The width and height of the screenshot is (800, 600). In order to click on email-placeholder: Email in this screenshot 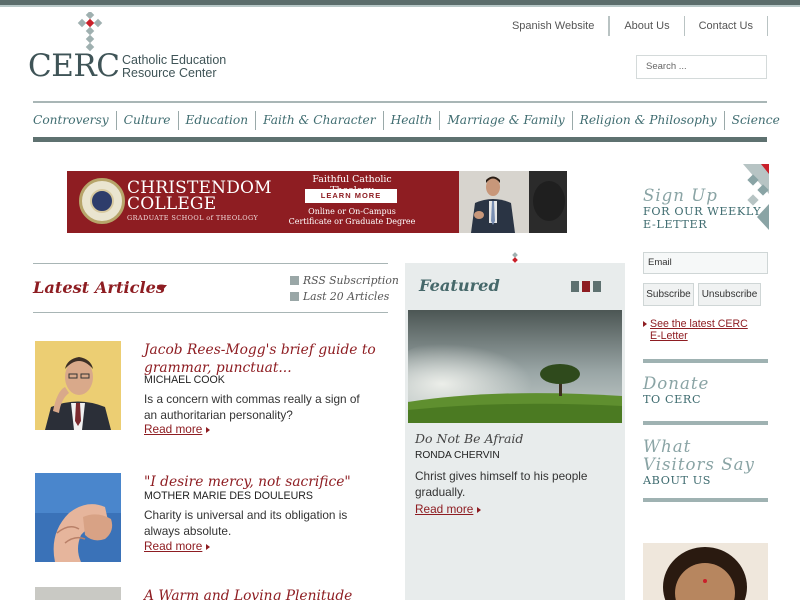, I will do `click(660, 262)`.